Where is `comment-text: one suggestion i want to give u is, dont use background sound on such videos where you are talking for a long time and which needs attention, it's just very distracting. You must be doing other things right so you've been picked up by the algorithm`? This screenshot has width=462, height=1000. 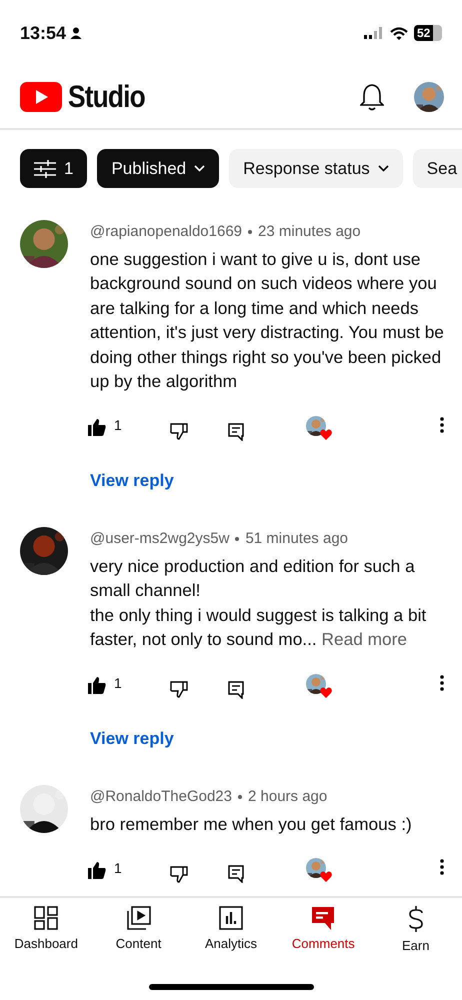 comment-text: one suggestion i want to give u is, dont use background sound on such videos where you are talking for a long time and which needs attention, it's just very distracting. You must be doing other things right so you've been picked up by the algorithm is located at coordinates (267, 320).